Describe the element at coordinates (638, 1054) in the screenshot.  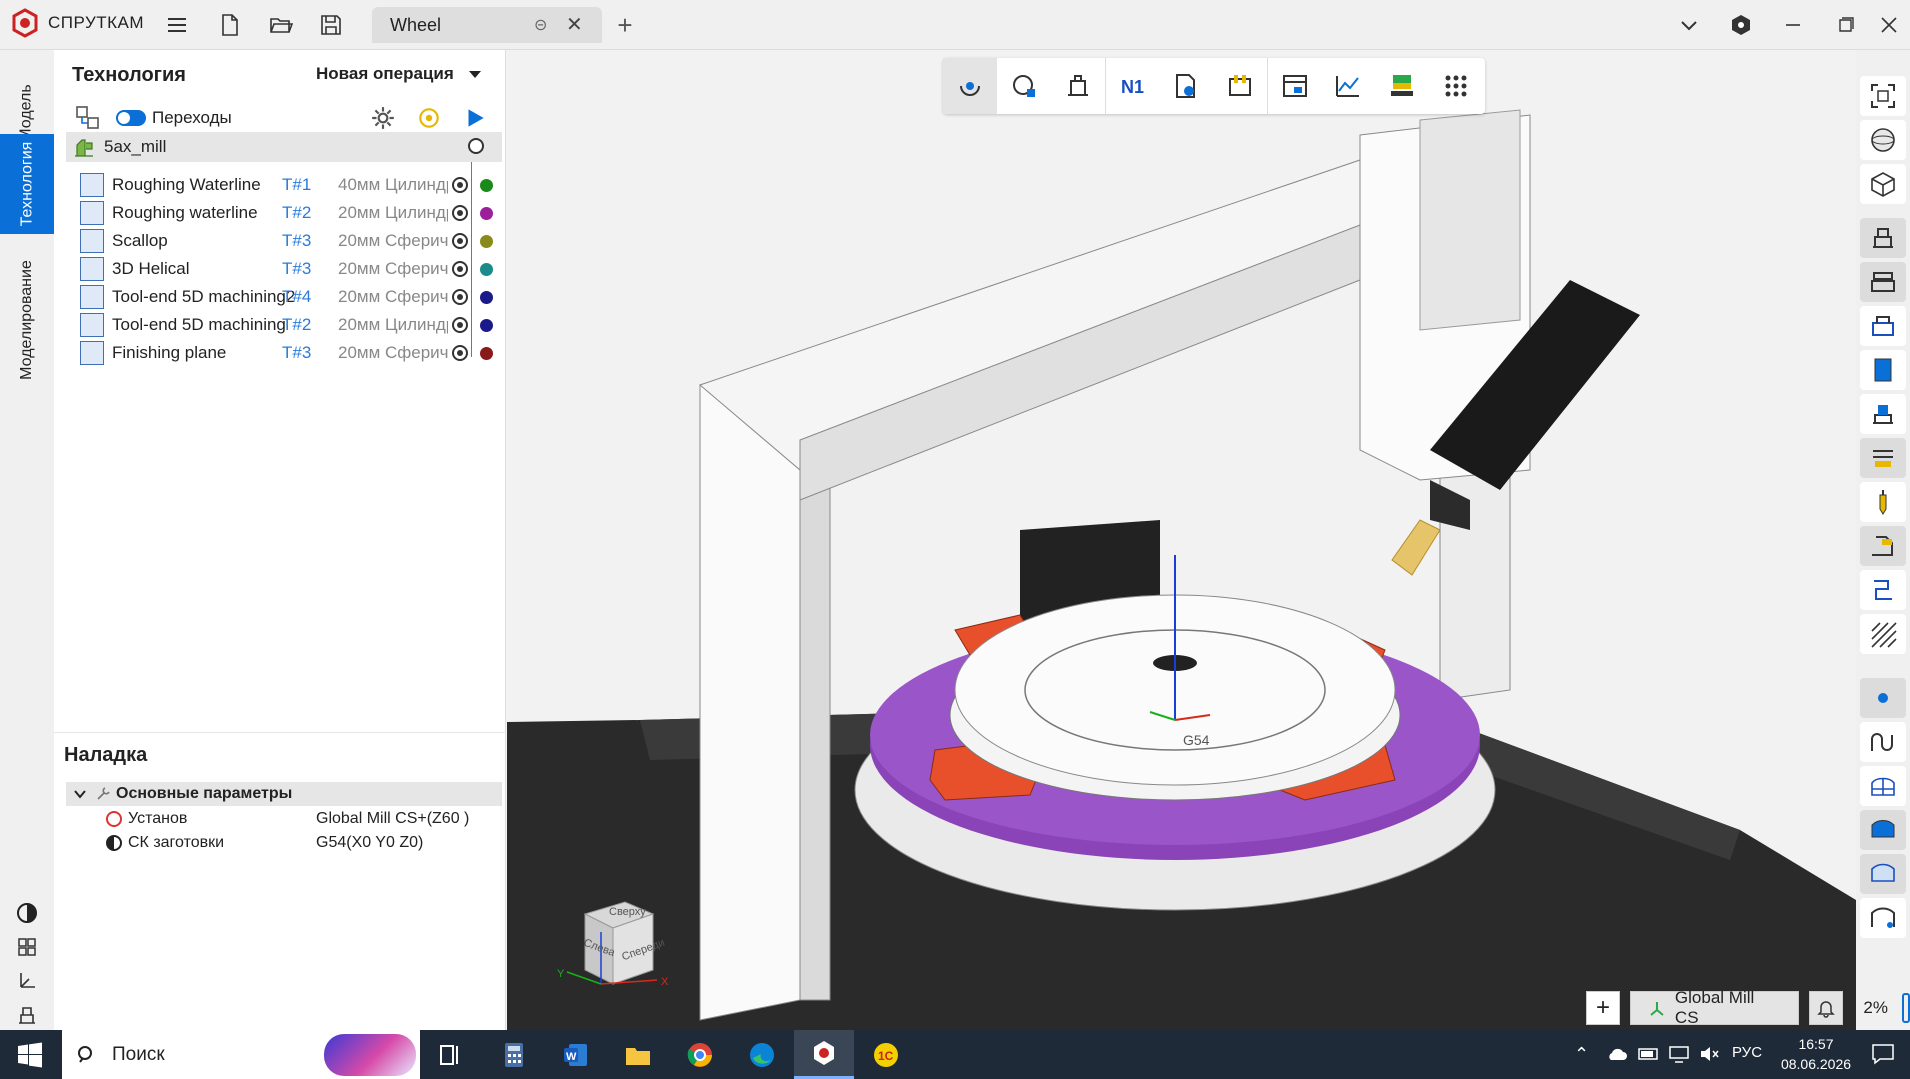
I see `file-explorer-app` at that location.